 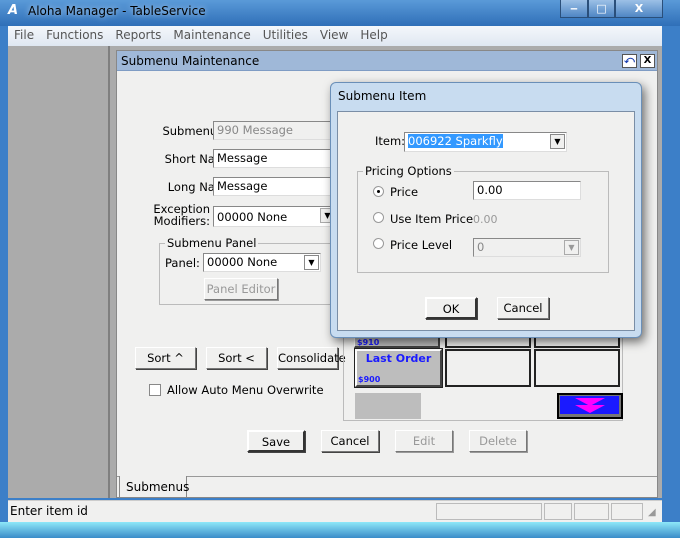 I want to click on price-radio, so click(x=378, y=191).